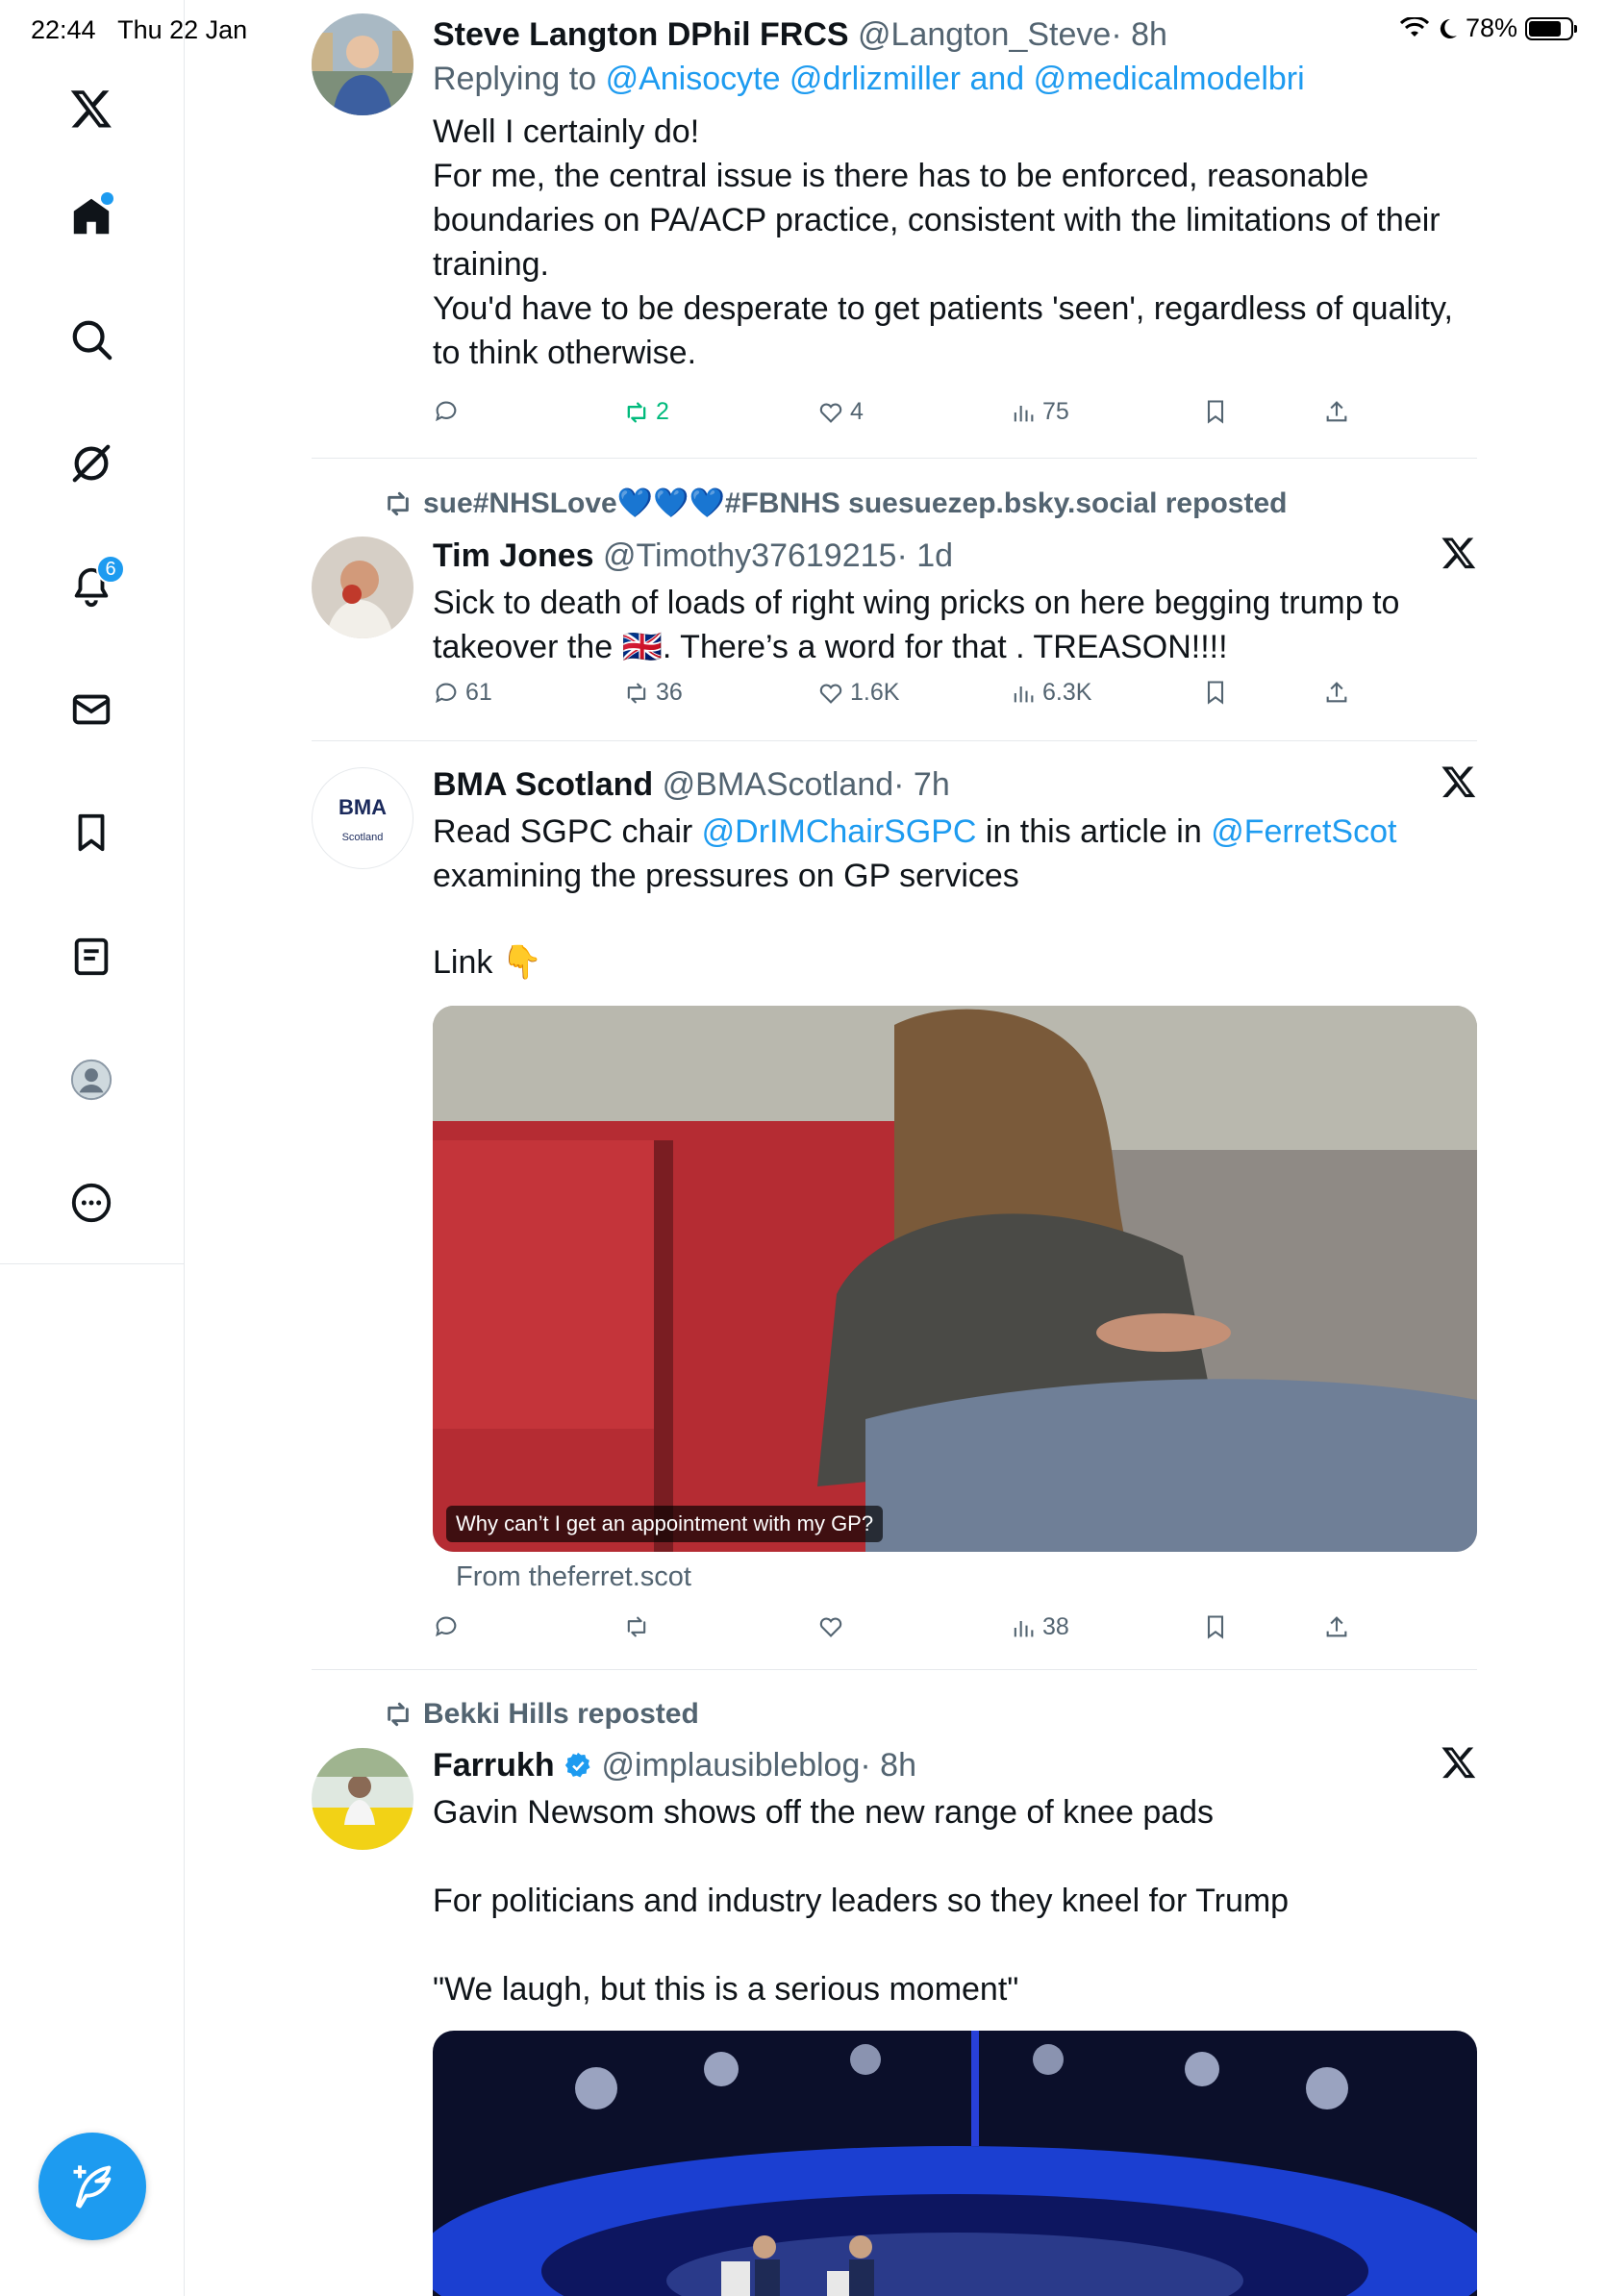 The width and height of the screenshot is (1604, 2296). I want to click on avatar: BMA Scotland, so click(363, 818).